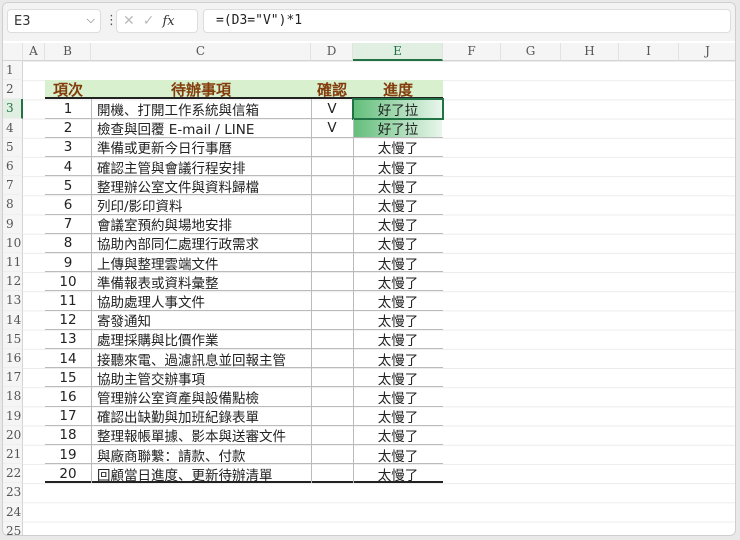 The width and height of the screenshot is (740, 540). What do you see at coordinates (590, 52) in the screenshot?
I see `column-header-H: H` at bounding box center [590, 52].